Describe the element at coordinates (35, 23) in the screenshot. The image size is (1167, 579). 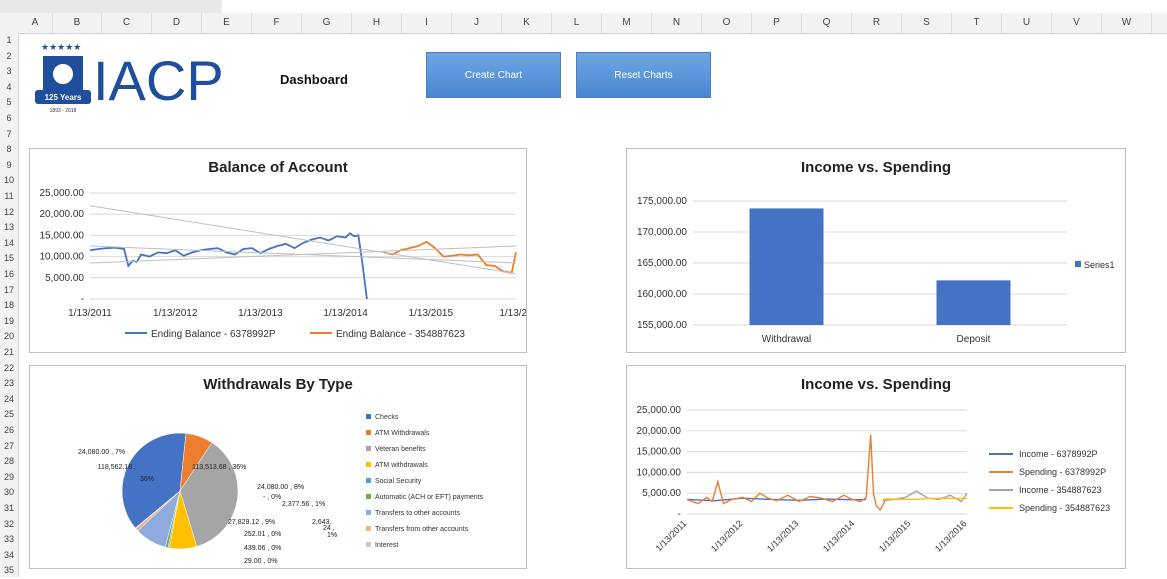
I see `column-label: A` at that location.